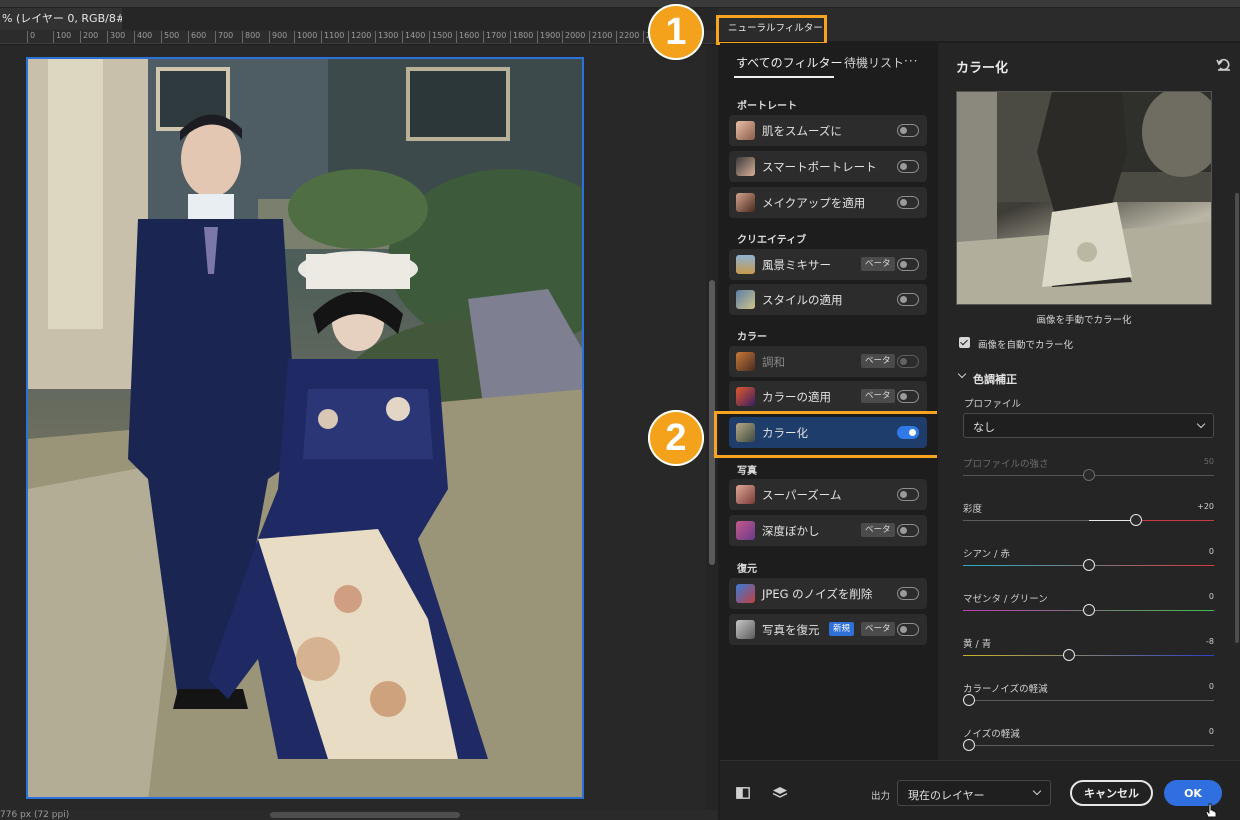  Describe the element at coordinates (828, 202) in the screenshot. I see `filter-item-makeup-transfer: メイクアップを適用` at that location.